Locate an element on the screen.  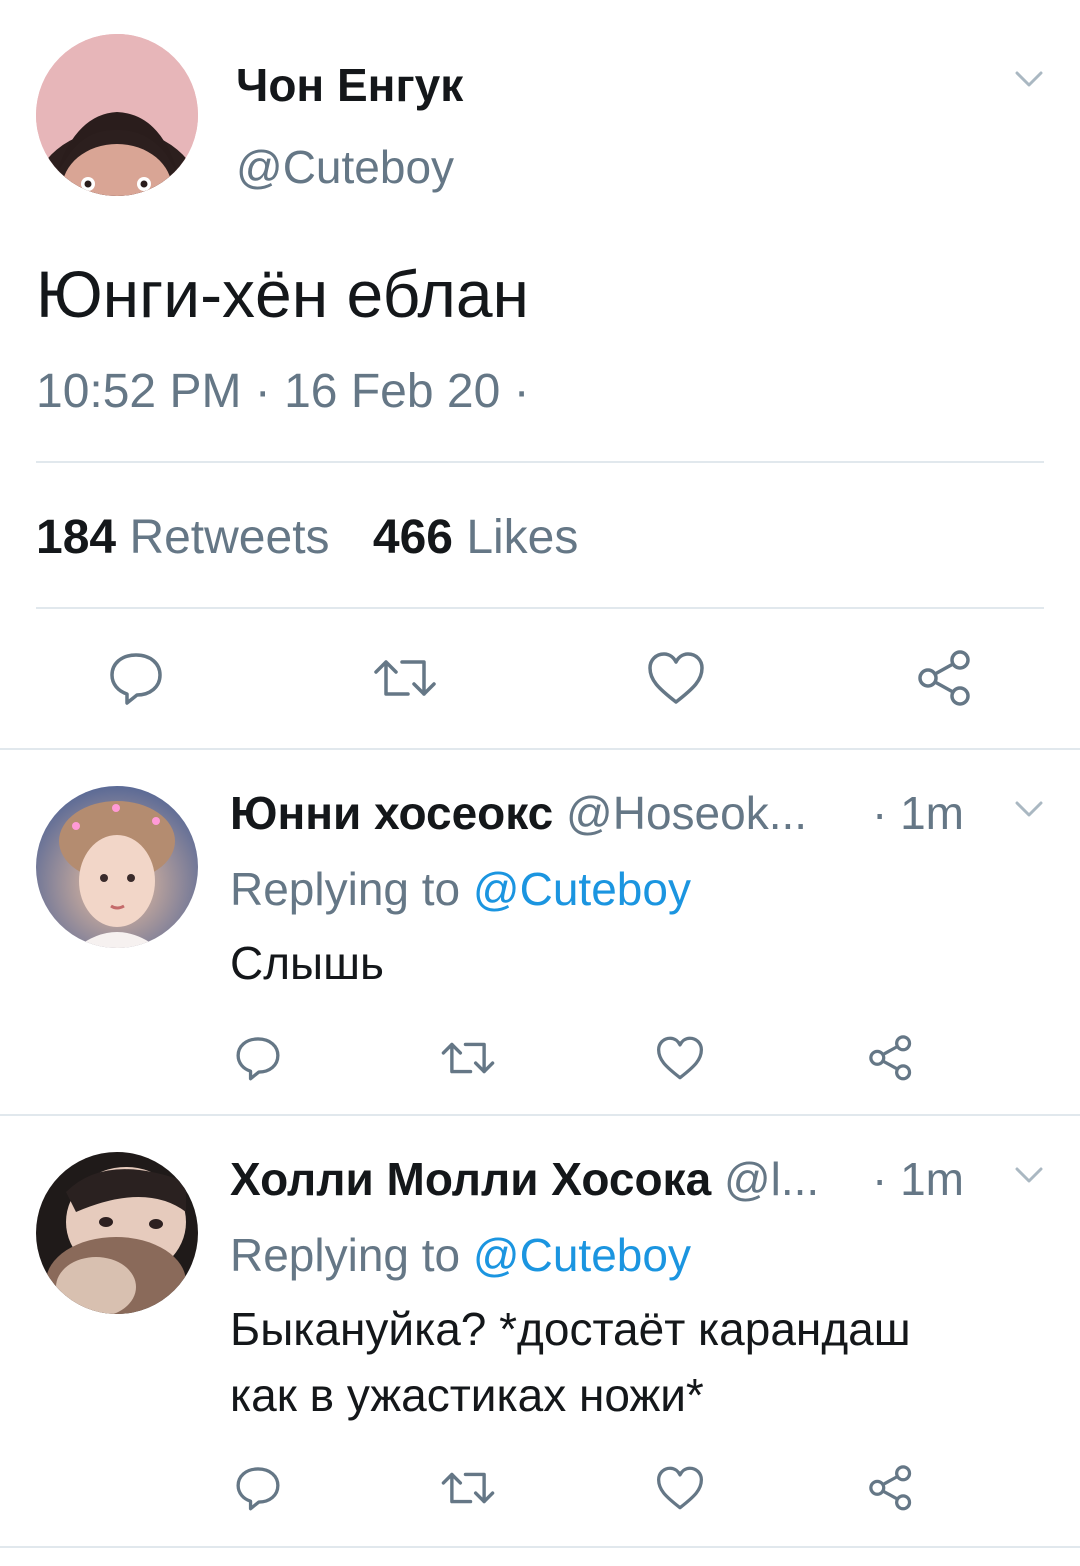
main-tweet-timestamp: 10:52 PM · 16 Feb 20 · is located at coordinates (283, 391).